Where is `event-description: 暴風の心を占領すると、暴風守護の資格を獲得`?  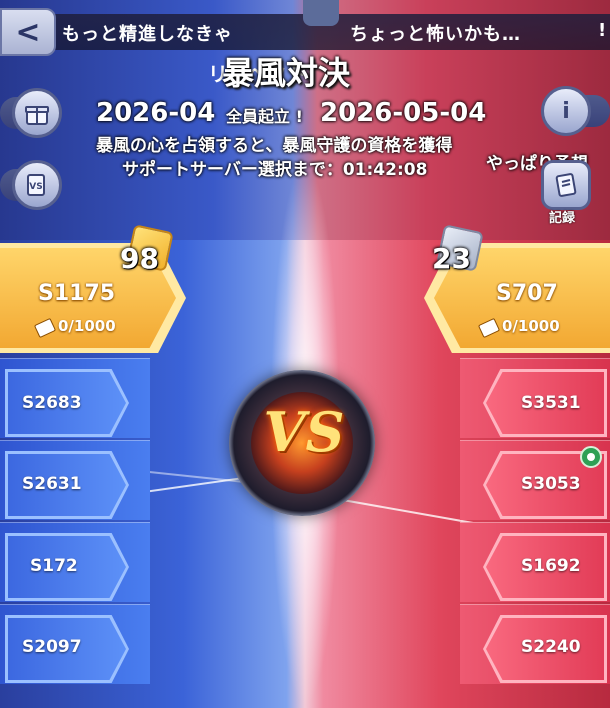
event-description: 暴風の心を占領すると、暴風守護の資格を獲得 is located at coordinates (274, 146).